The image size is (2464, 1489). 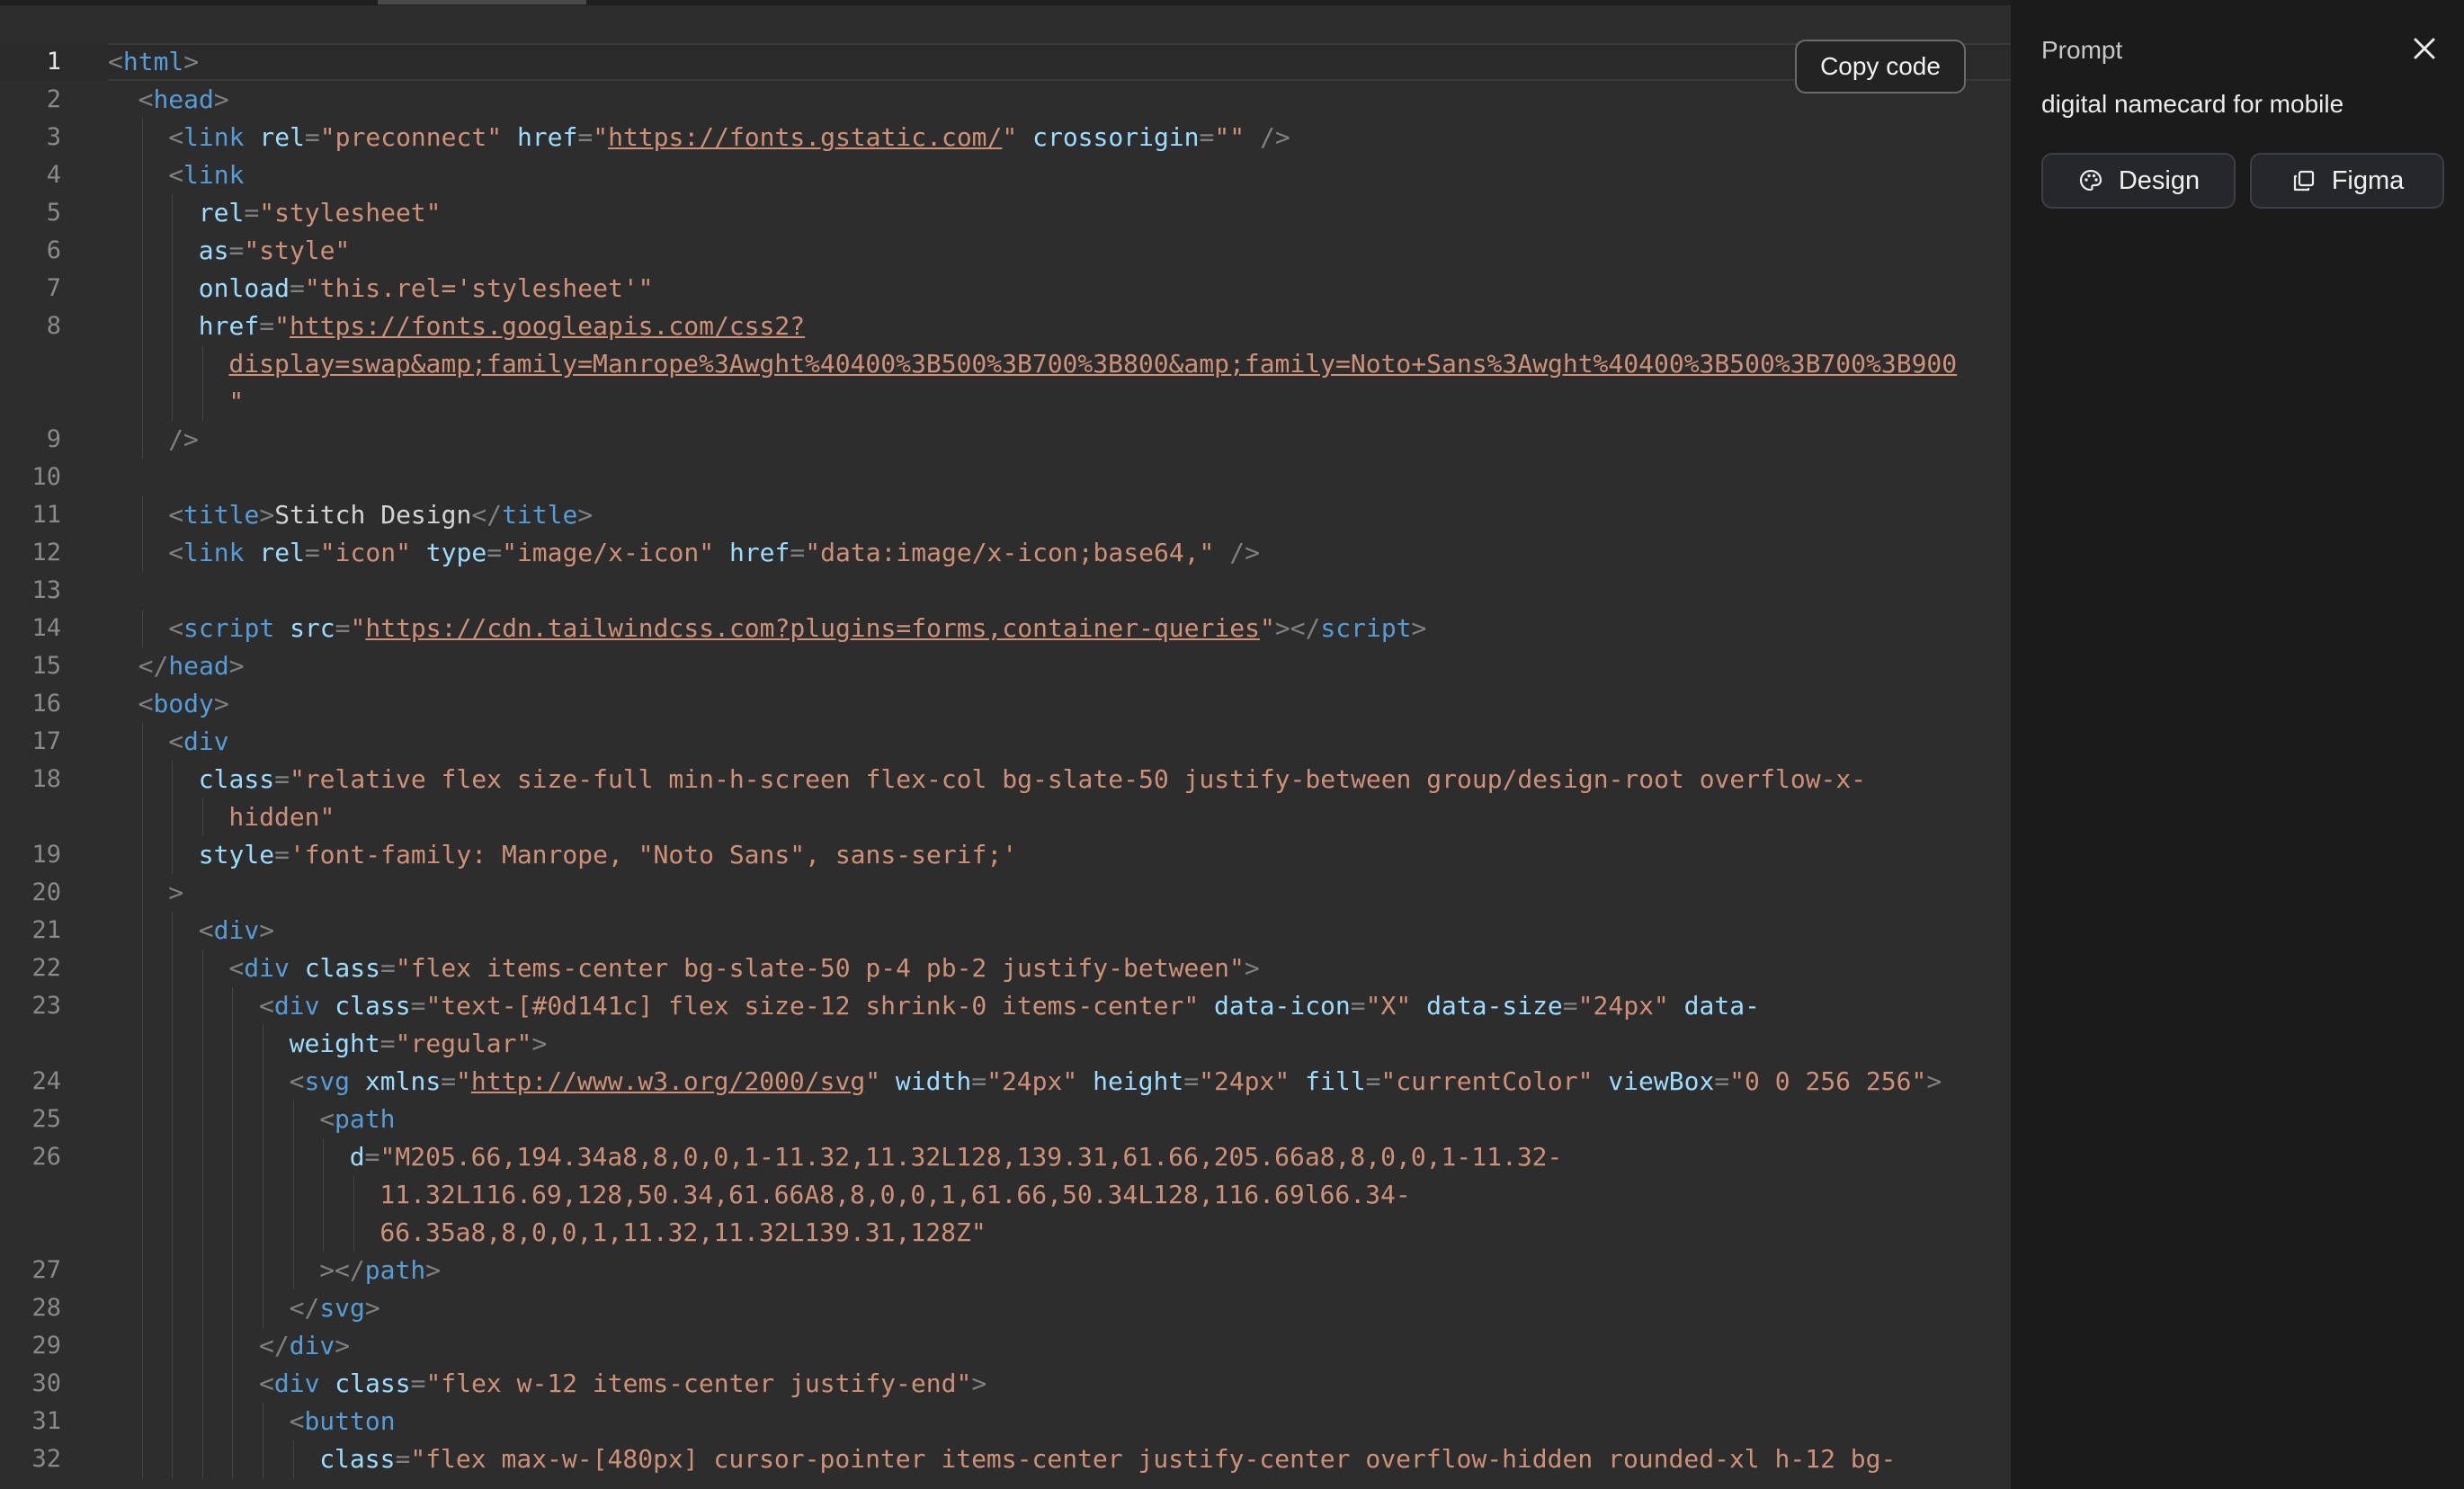 I want to click on copy-code-button: Copy code, so click(x=1880, y=67).